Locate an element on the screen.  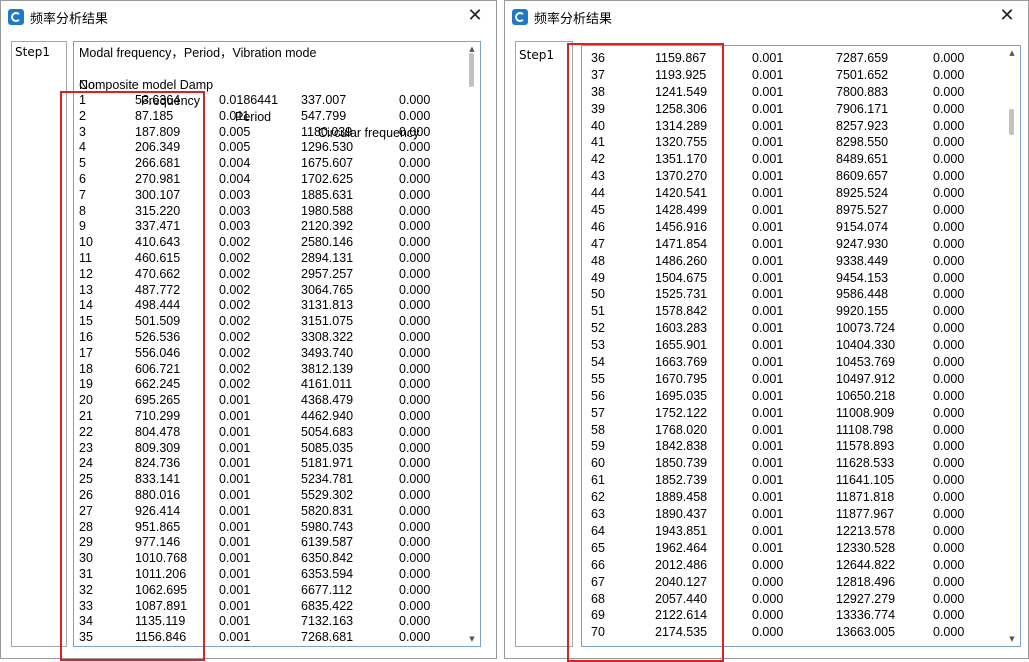
frequency-value: 1471.854 is located at coordinates (681, 243).